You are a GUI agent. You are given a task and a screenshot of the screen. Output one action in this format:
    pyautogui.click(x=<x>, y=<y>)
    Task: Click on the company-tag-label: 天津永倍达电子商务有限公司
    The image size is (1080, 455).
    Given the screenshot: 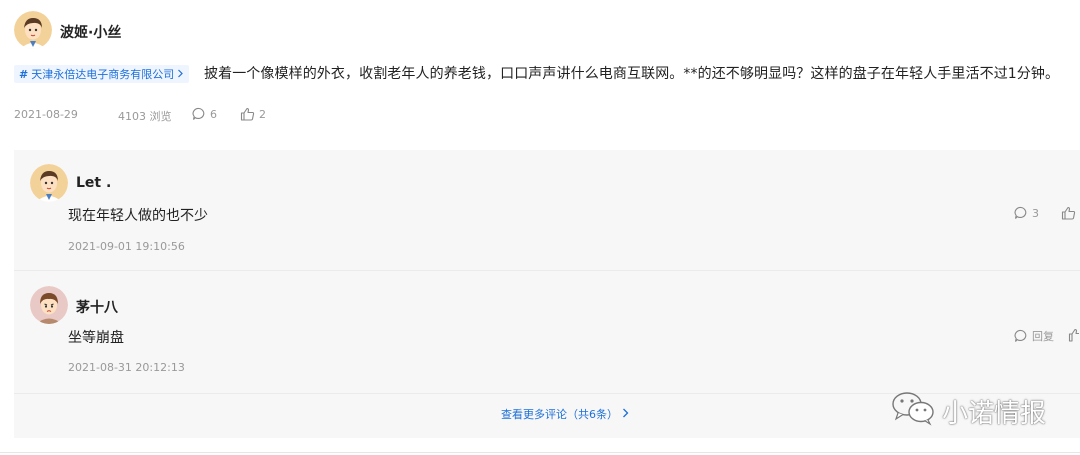 What is the action you would take?
    pyautogui.click(x=103, y=74)
    